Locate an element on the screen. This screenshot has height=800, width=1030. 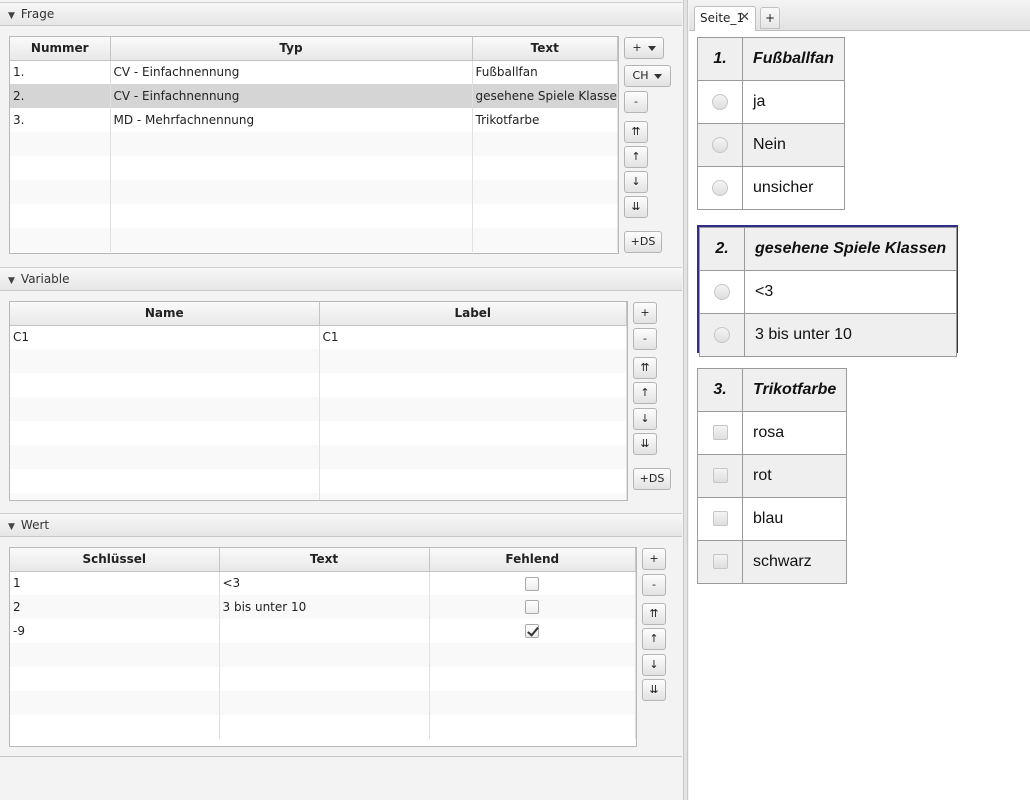
question-block-1: 1. Fußballfan ja Nein unsicher is located at coordinates (771, 123).